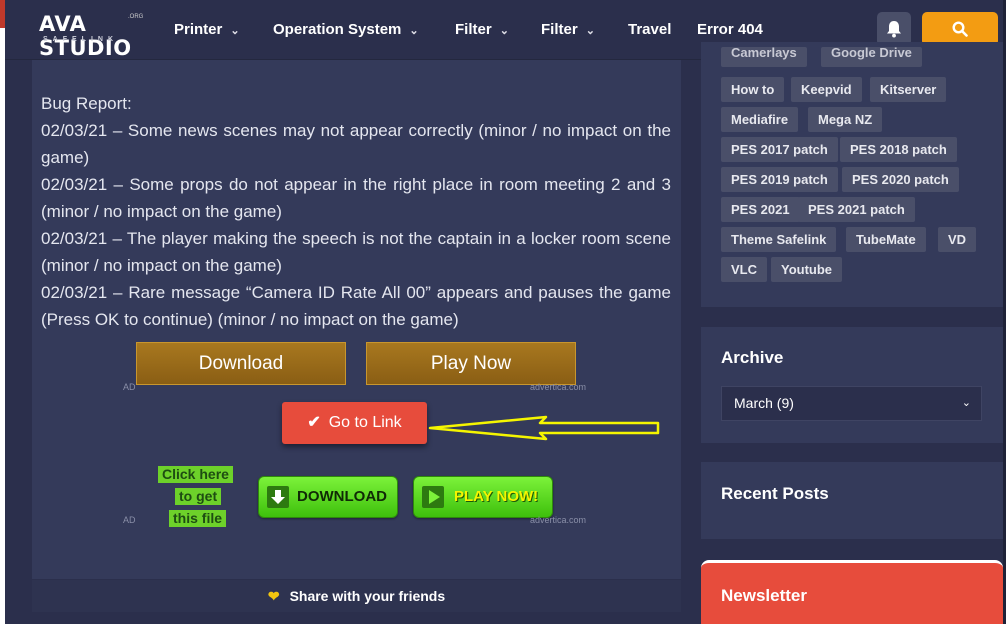 Image resolution: width=1006 pixels, height=624 pixels. What do you see at coordinates (198, 29) in the screenshot?
I see `nav-label: Printer` at bounding box center [198, 29].